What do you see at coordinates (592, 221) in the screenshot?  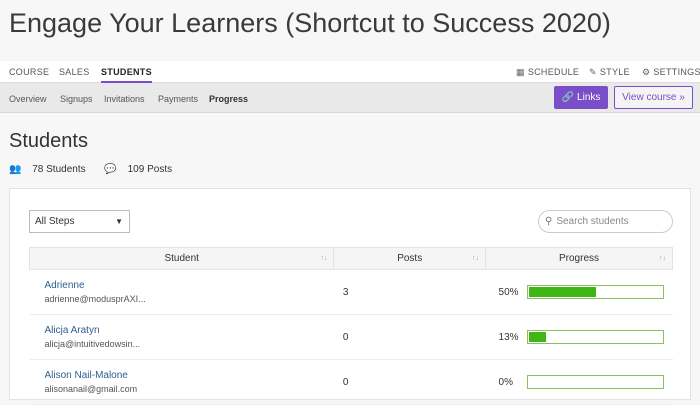 I see `search-placeholder: Search students` at bounding box center [592, 221].